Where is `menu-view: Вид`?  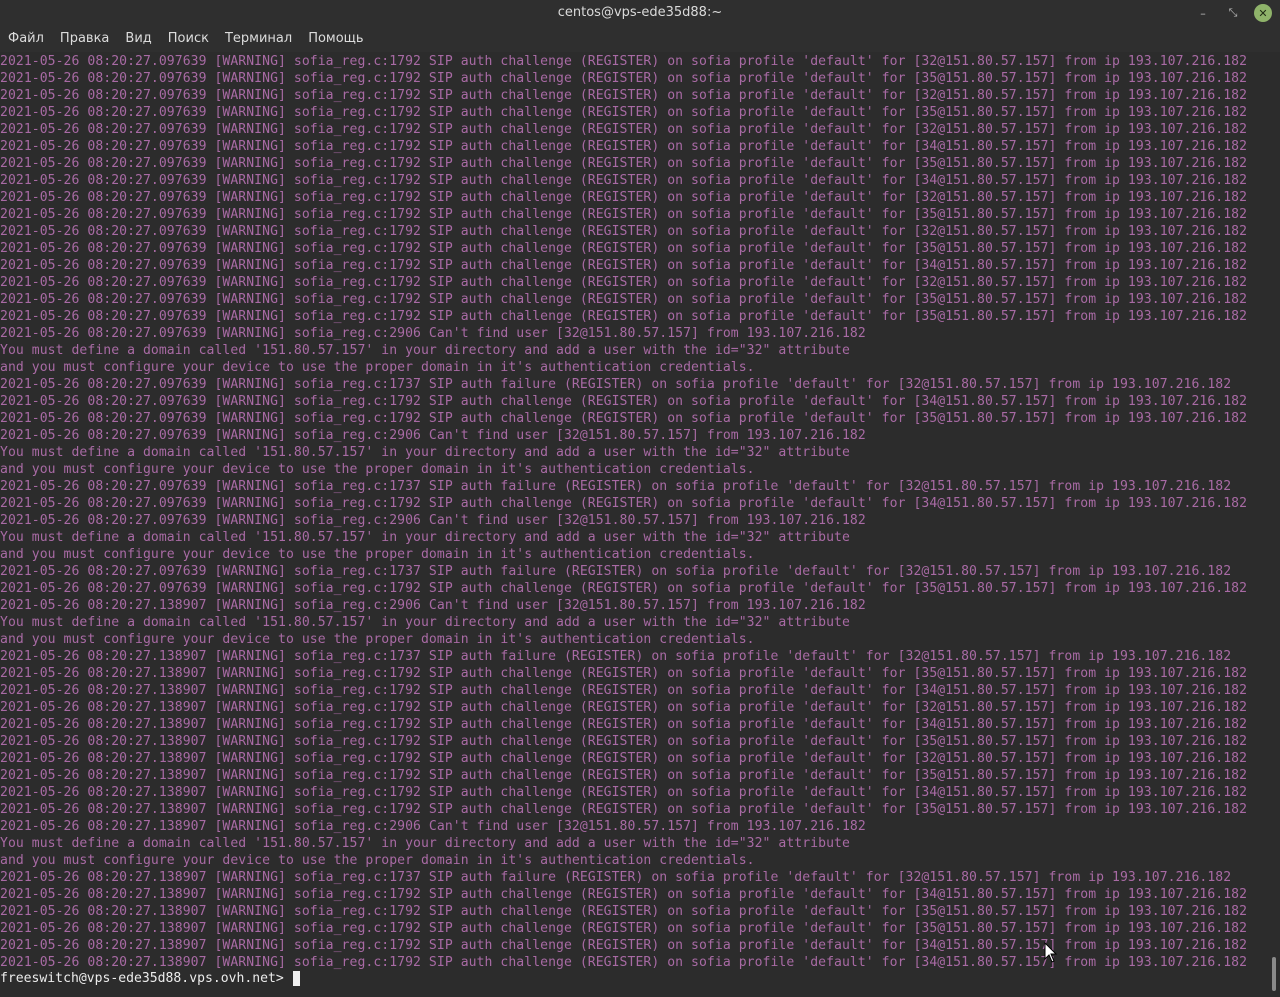
menu-view: Вид is located at coordinates (138, 39).